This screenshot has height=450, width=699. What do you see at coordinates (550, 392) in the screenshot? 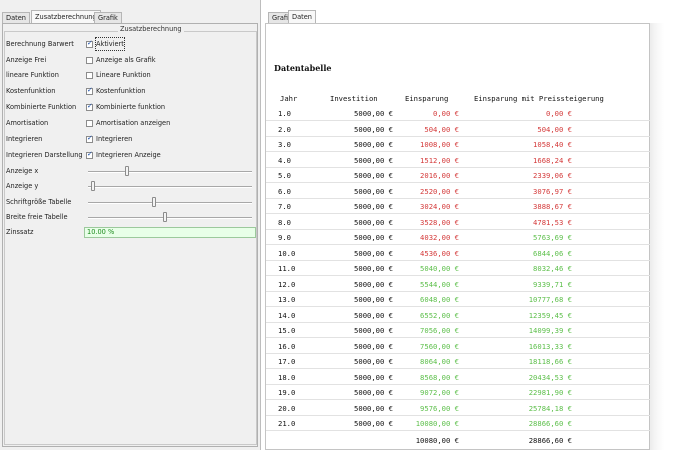
I see `cell-einsparung-preissteigerung: 22981,90 €` at bounding box center [550, 392].